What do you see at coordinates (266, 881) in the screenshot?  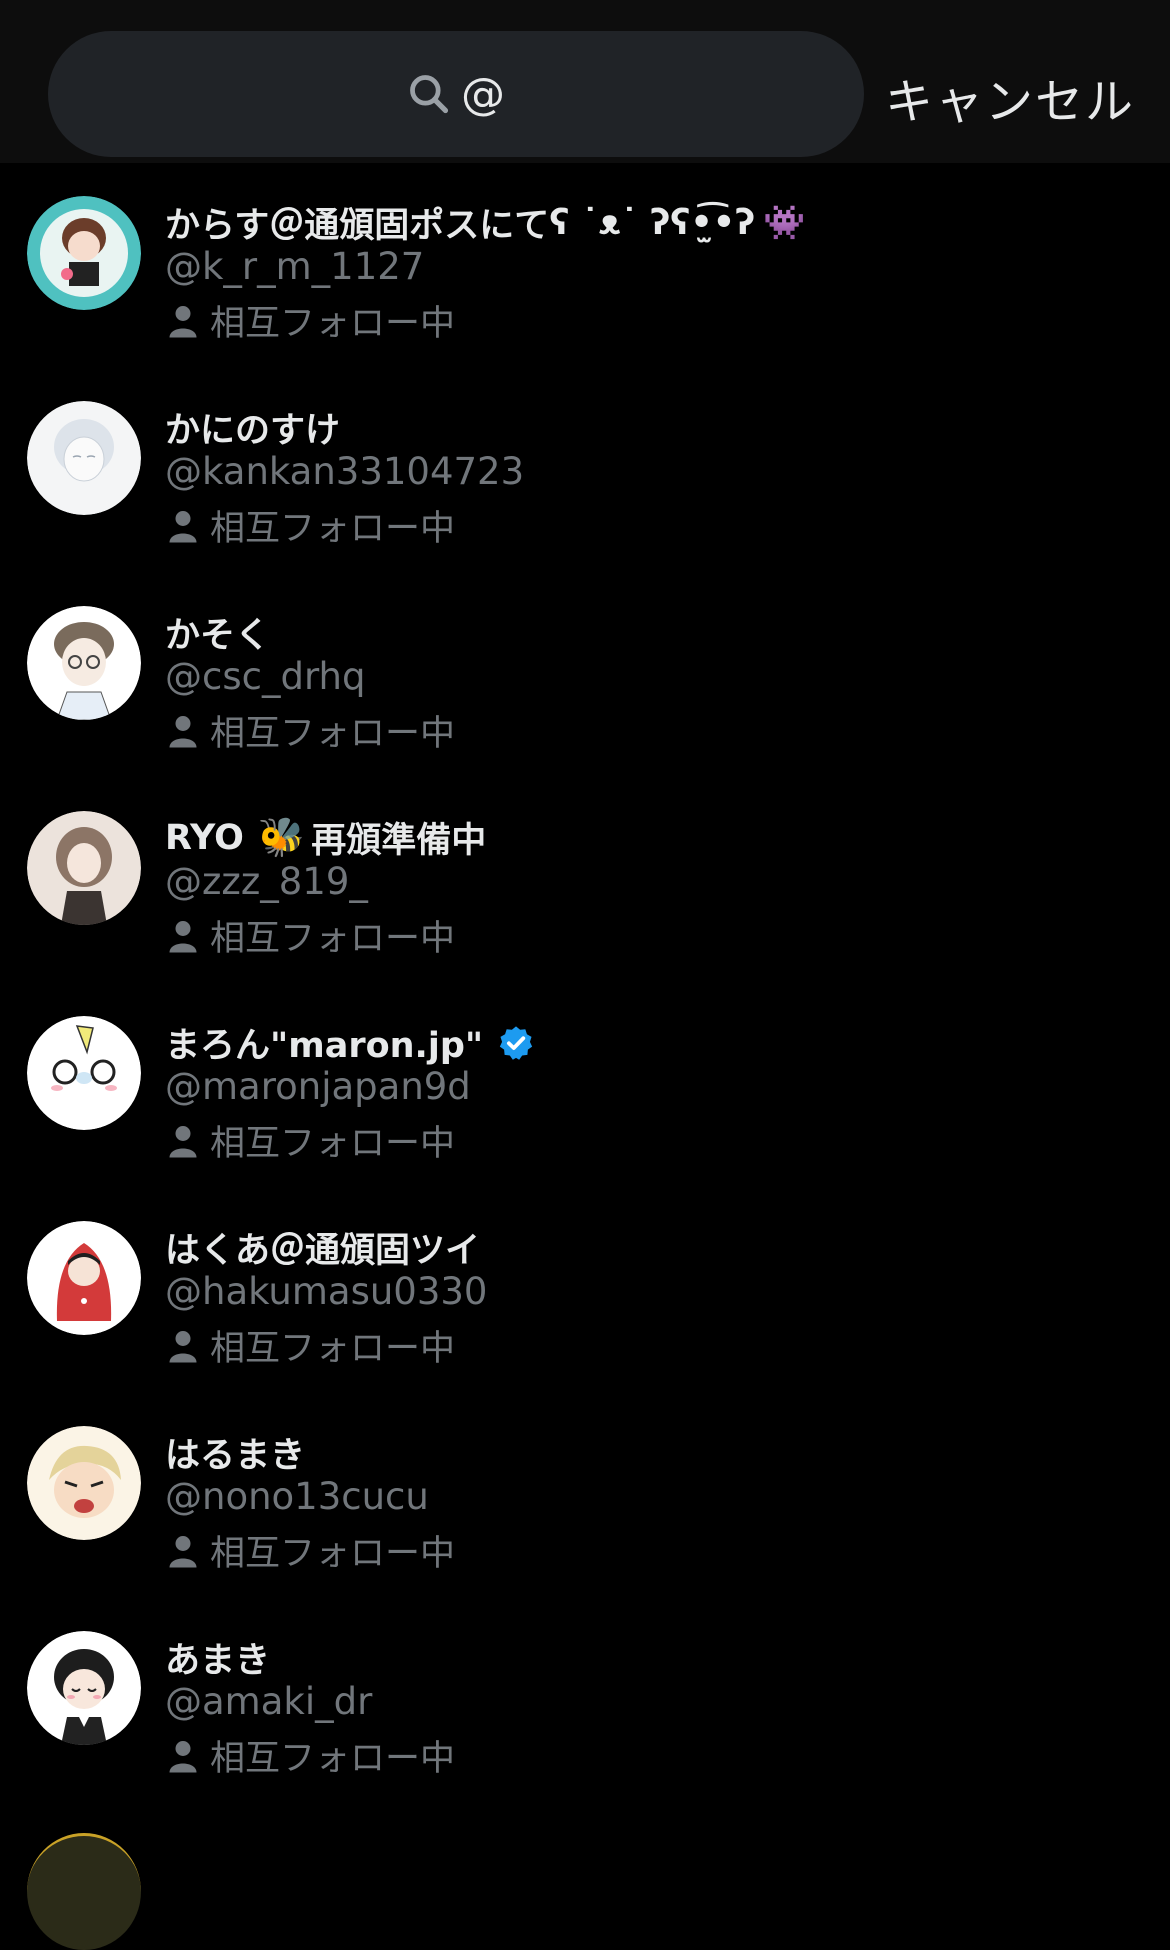 I see `user-handle: @zzz_819_` at bounding box center [266, 881].